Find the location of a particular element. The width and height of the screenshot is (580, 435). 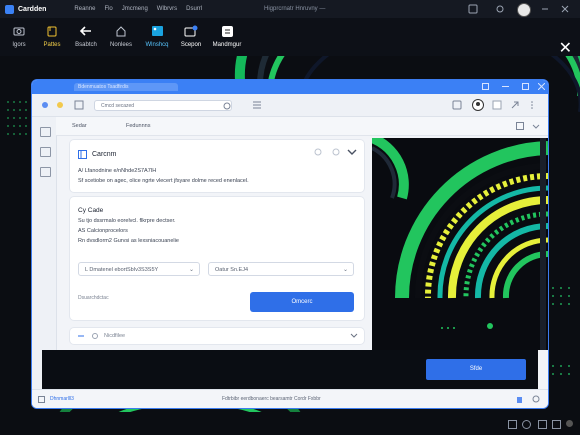

select-value: L Dmatenel ebortSbIv3S3S5Y is located at coordinates (122, 270).